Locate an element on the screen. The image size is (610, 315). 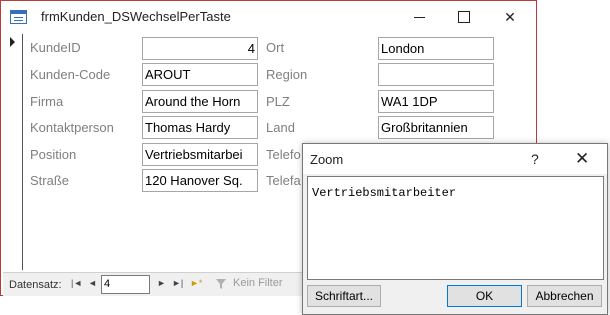
label-kunden-code: Kunden-Code is located at coordinates (70, 74).